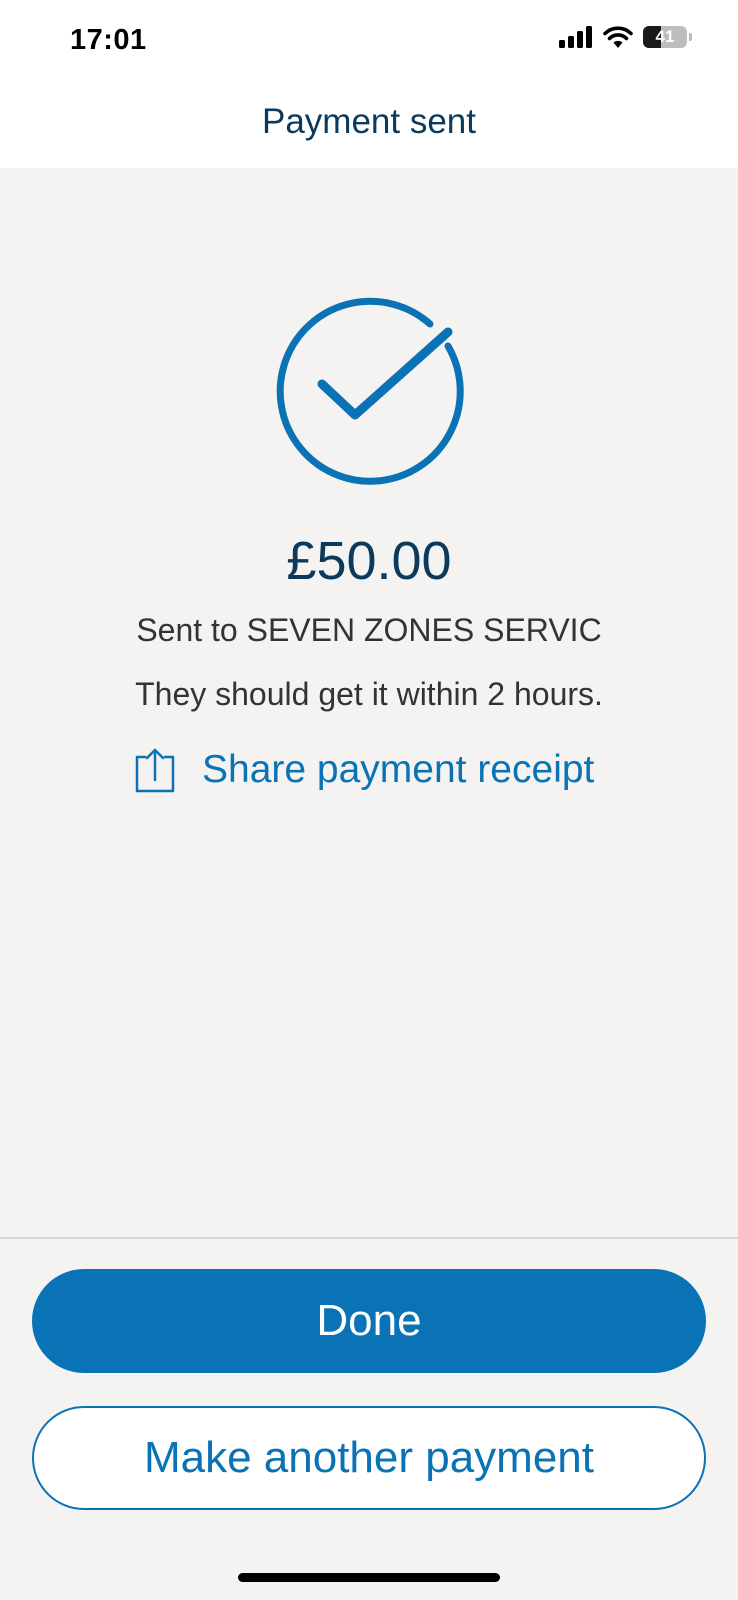  I want to click on battery-level: 41, so click(665, 36).